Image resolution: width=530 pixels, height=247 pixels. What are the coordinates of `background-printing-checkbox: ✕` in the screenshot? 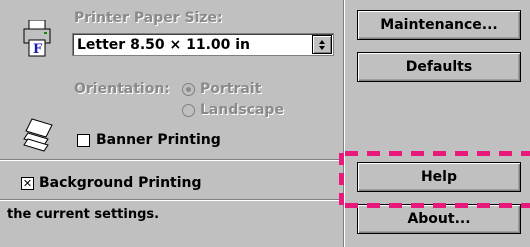 It's located at (27, 183).